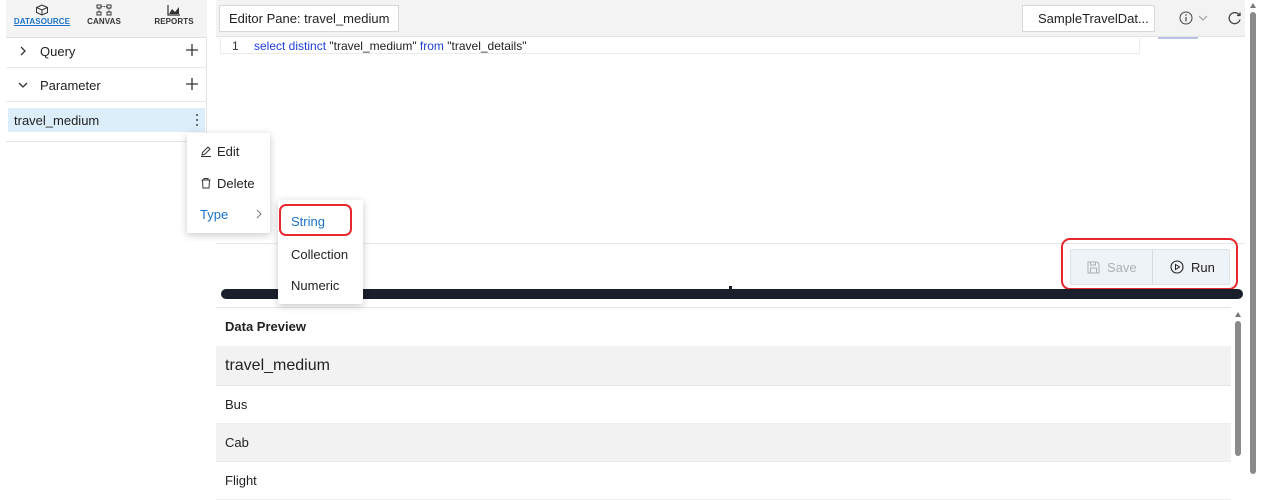 The image size is (1267, 500). What do you see at coordinates (277, 365) in the screenshot?
I see `column-header-label: travel_medium` at bounding box center [277, 365].